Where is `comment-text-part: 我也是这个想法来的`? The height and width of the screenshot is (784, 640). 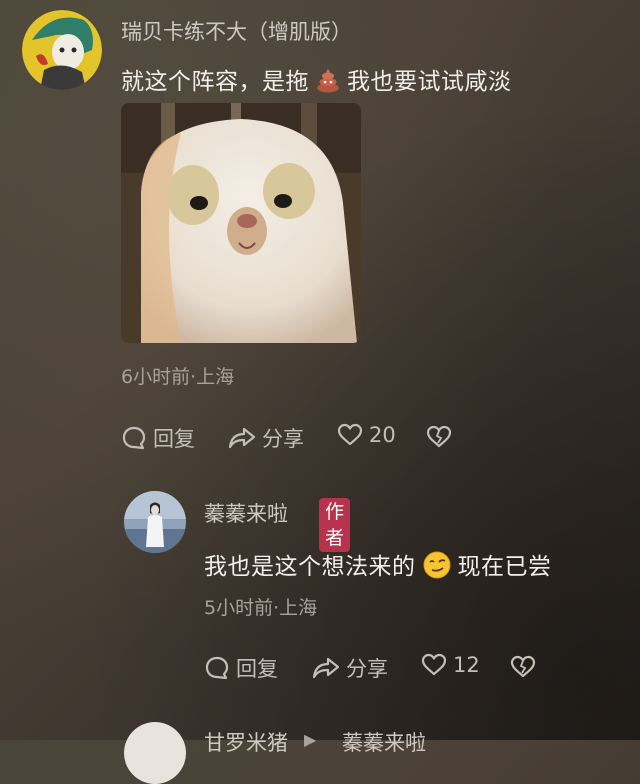
comment-text-part: 我也是这个想法来的 is located at coordinates (310, 567).